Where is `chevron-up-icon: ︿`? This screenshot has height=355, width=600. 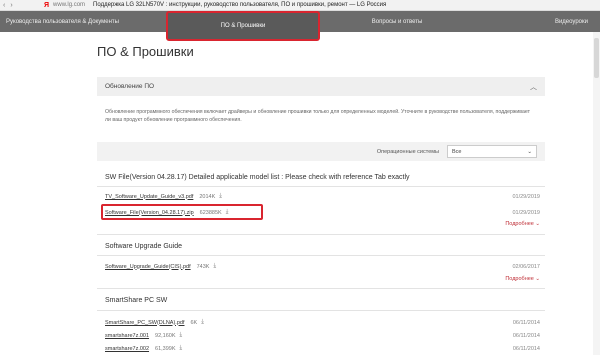
chevron-up-icon: ︿ is located at coordinates (533, 87).